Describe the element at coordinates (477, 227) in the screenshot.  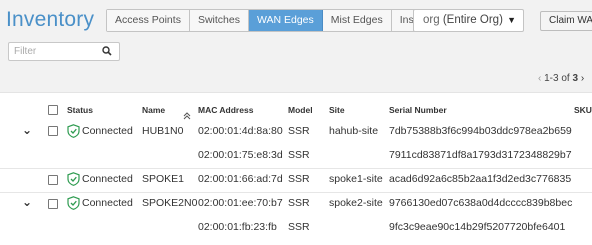
I see `row-serial: 9fc3c9eae90c14b29f5207720bfe6401` at that location.